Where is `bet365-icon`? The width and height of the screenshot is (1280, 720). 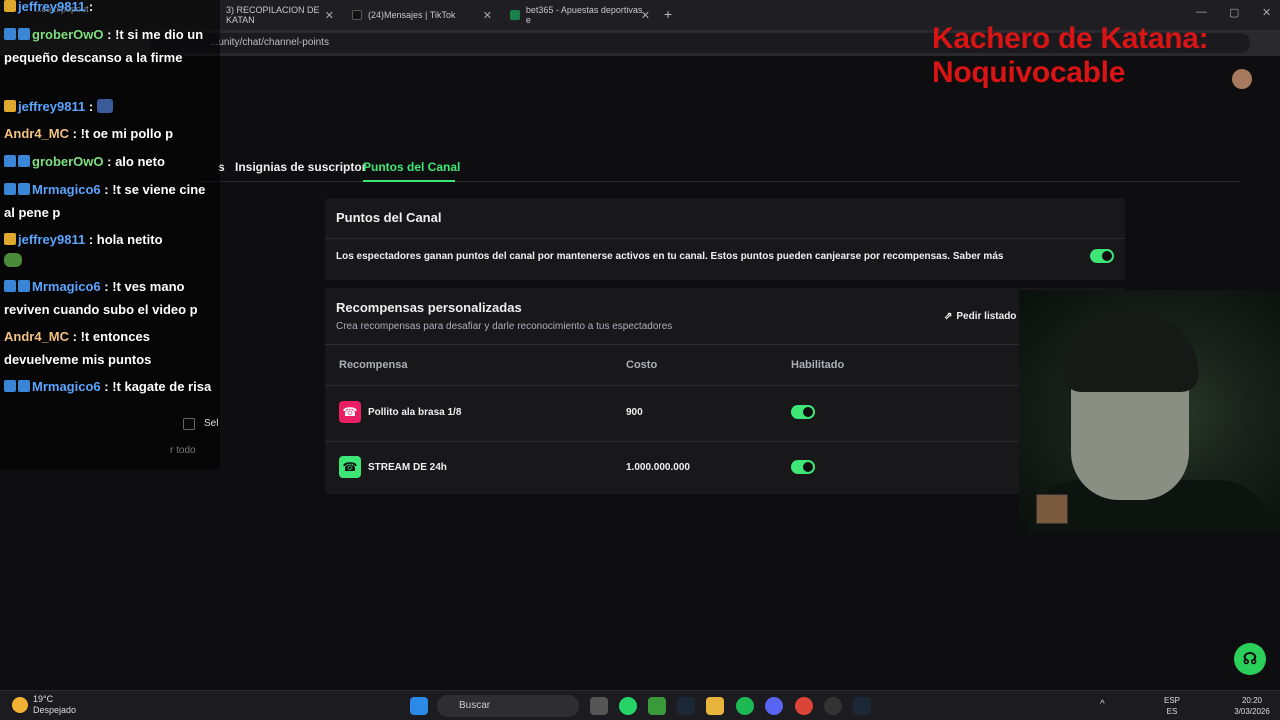 bet365-icon is located at coordinates (515, 15).